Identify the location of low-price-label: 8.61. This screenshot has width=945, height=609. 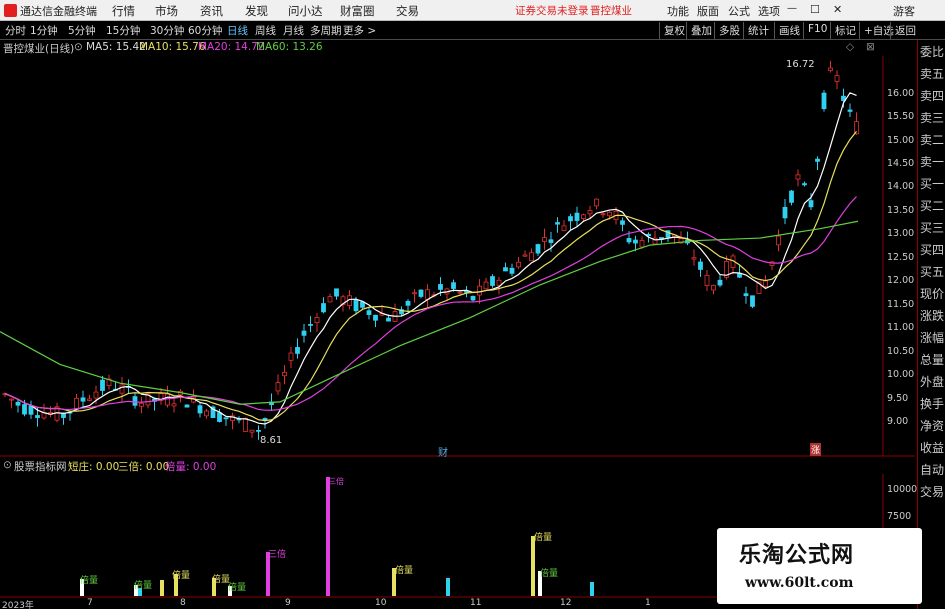
(271, 440).